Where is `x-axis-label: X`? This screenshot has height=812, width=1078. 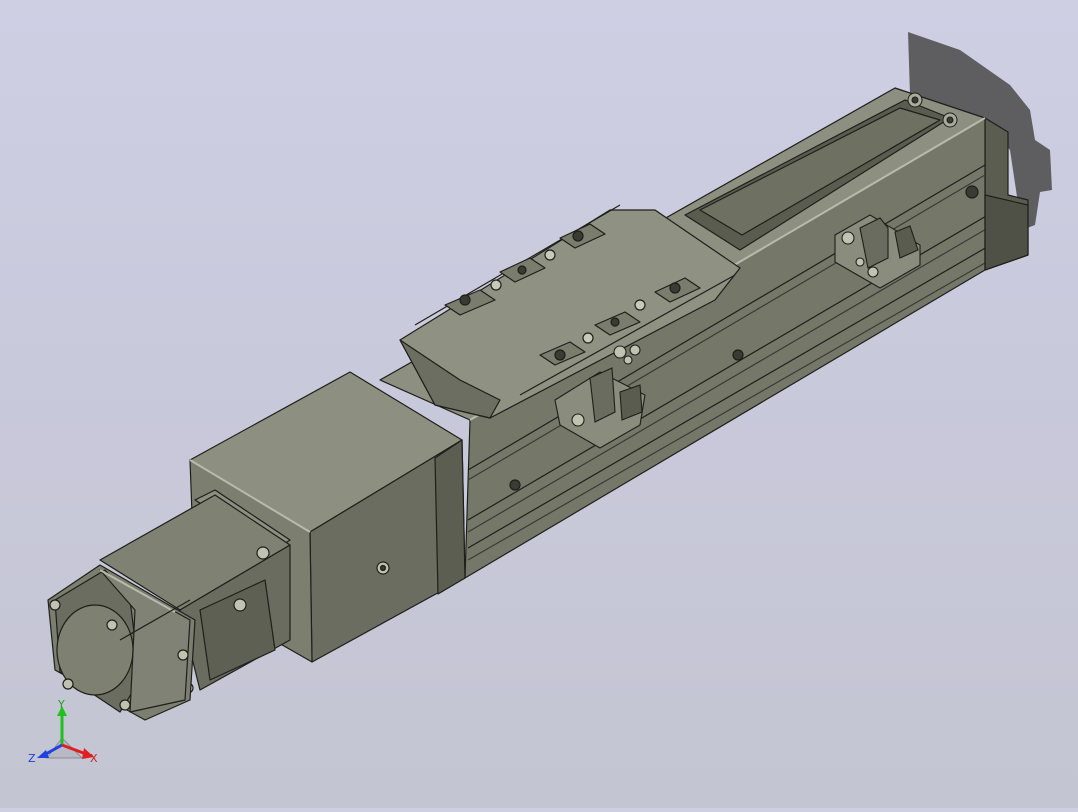 x-axis-label: X is located at coordinates (94, 758).